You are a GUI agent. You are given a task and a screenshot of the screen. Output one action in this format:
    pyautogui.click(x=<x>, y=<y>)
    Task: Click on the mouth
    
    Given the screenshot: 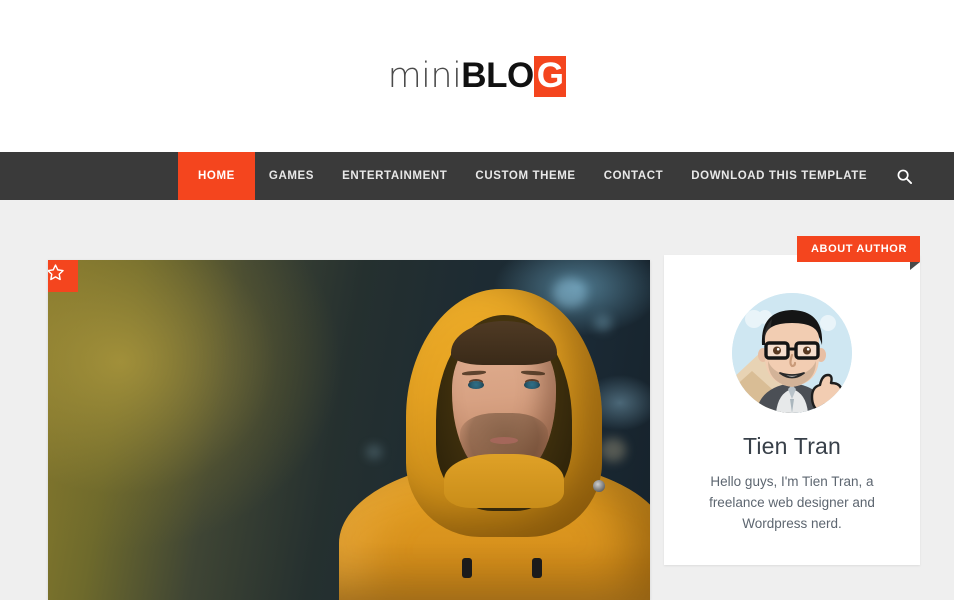 What is the action you would take?
    pyautogui.click(x=504, y=440)
    